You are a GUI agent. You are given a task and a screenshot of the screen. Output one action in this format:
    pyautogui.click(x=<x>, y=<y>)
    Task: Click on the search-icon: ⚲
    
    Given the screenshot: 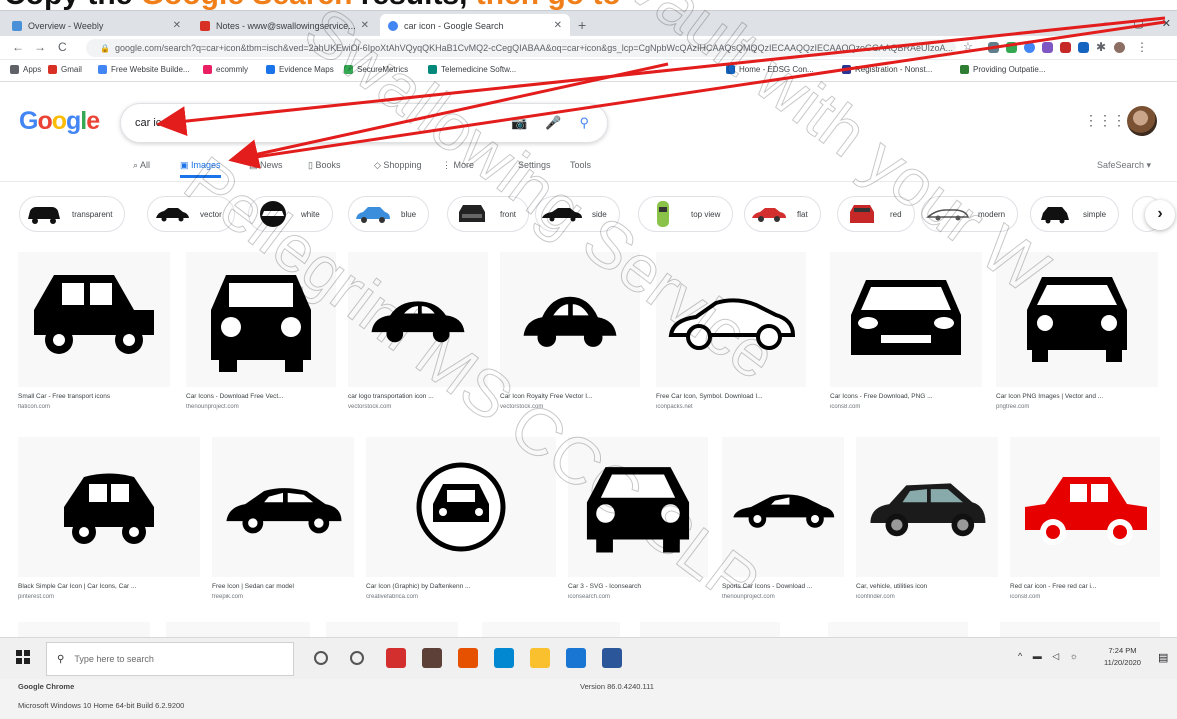 What is the action you would take?
    pyautogui.click(x=584, y=123)
    